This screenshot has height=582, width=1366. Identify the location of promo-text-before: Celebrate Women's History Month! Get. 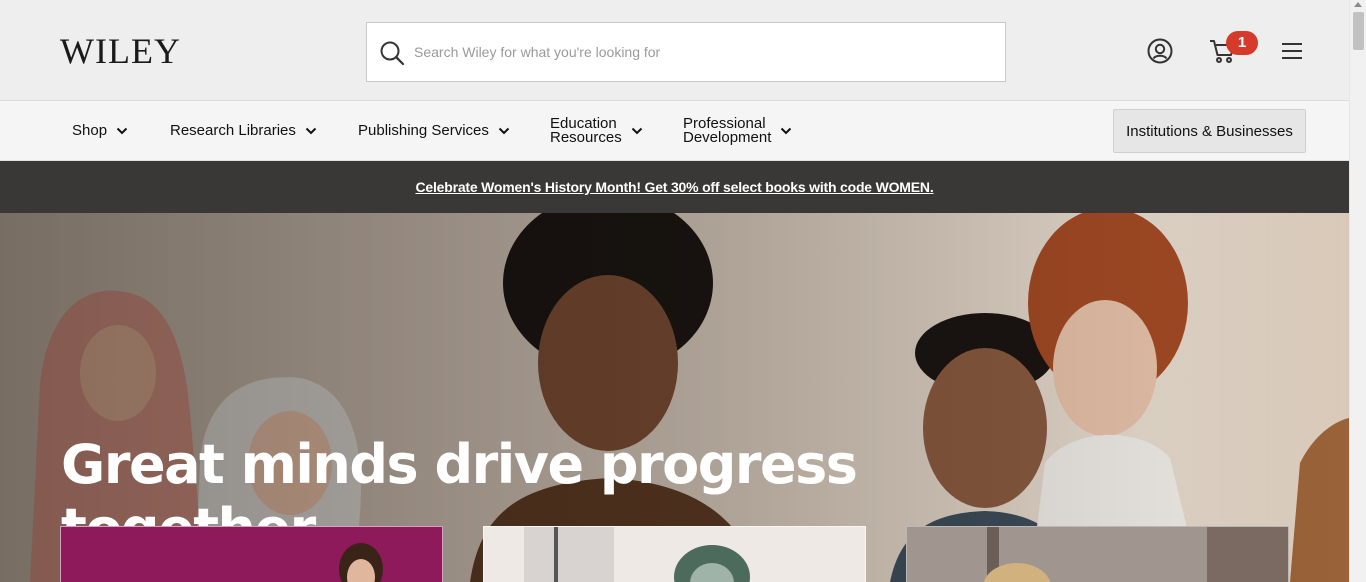
(543, 187).